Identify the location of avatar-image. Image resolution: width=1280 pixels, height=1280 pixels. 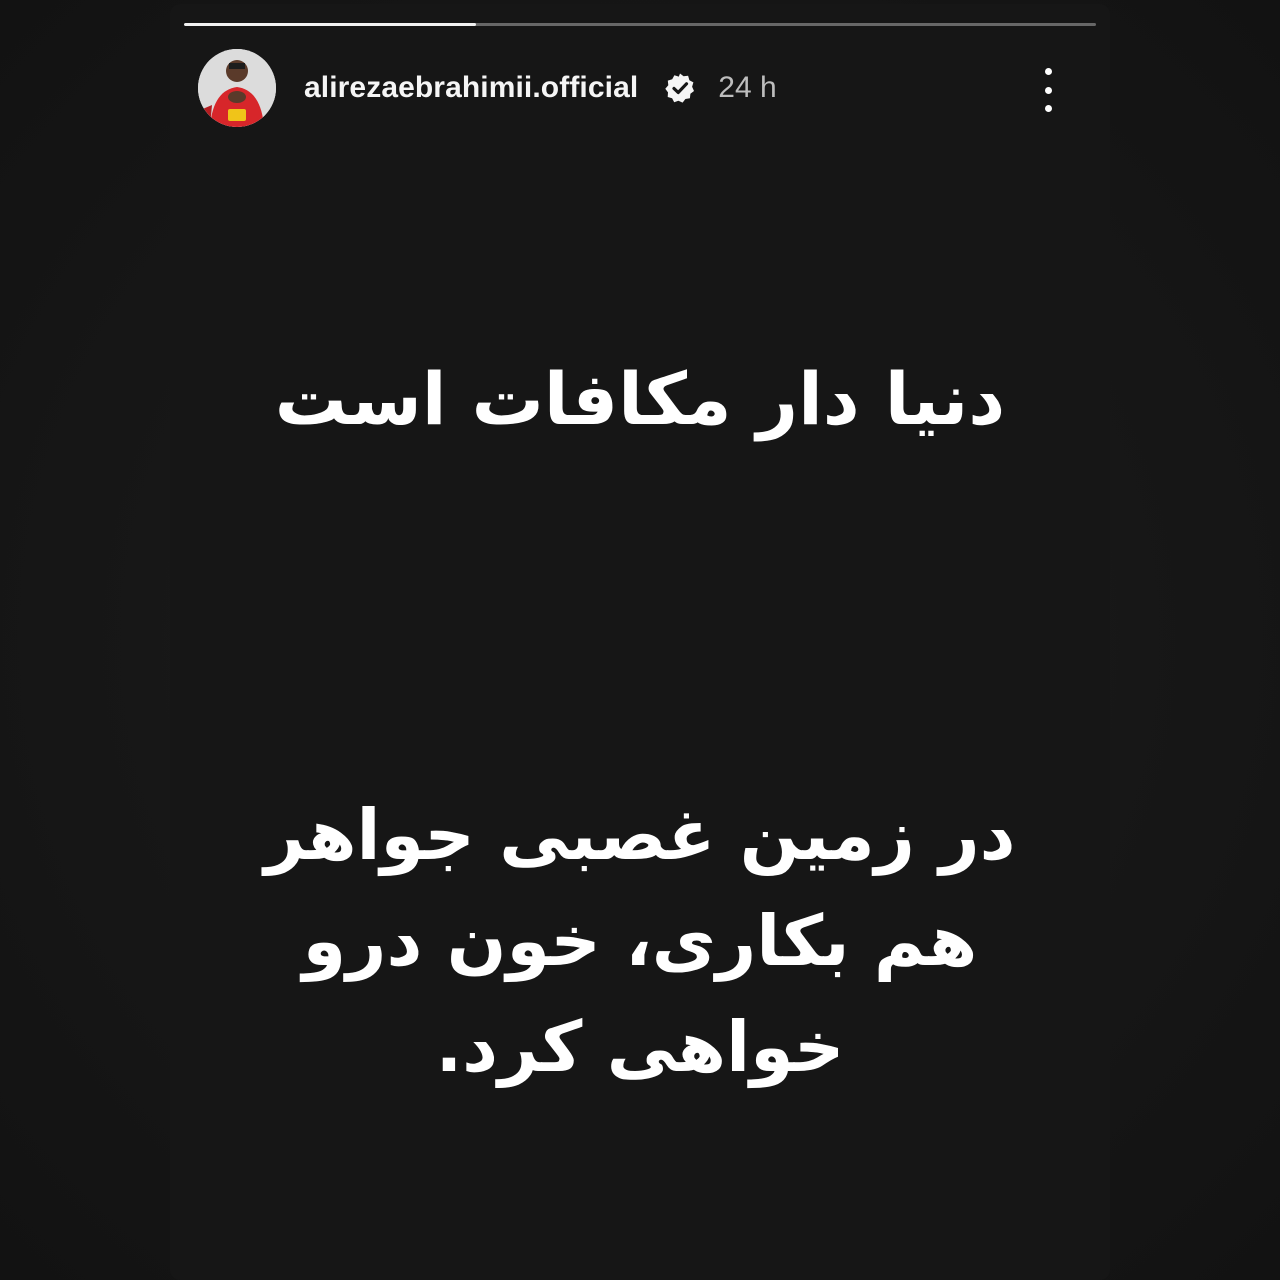
(237, 88).